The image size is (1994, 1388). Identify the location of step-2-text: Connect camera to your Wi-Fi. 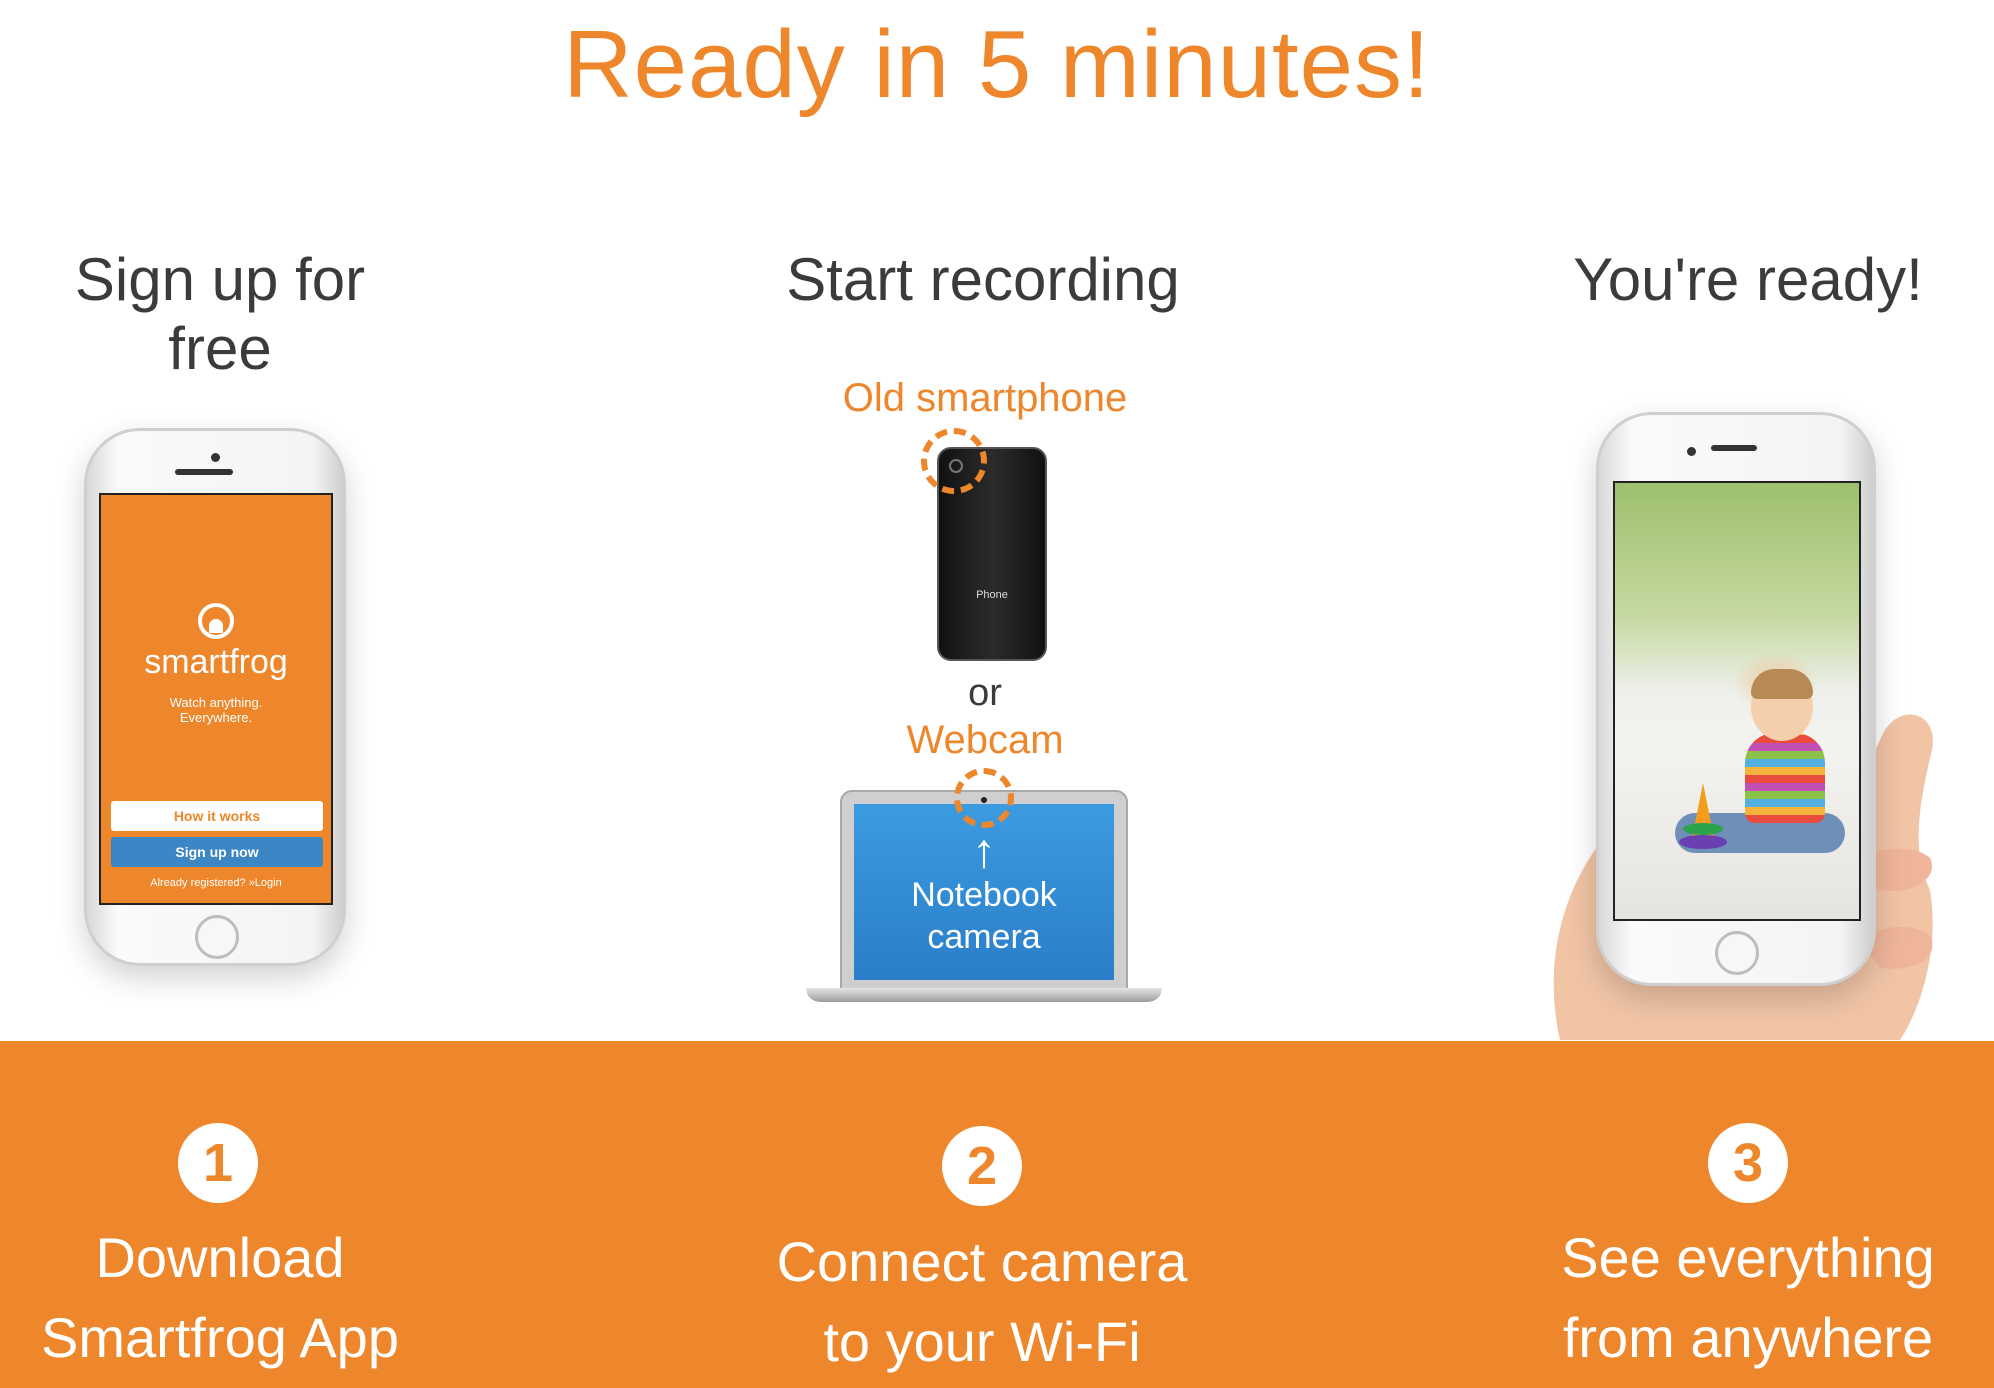
(982, 1301).